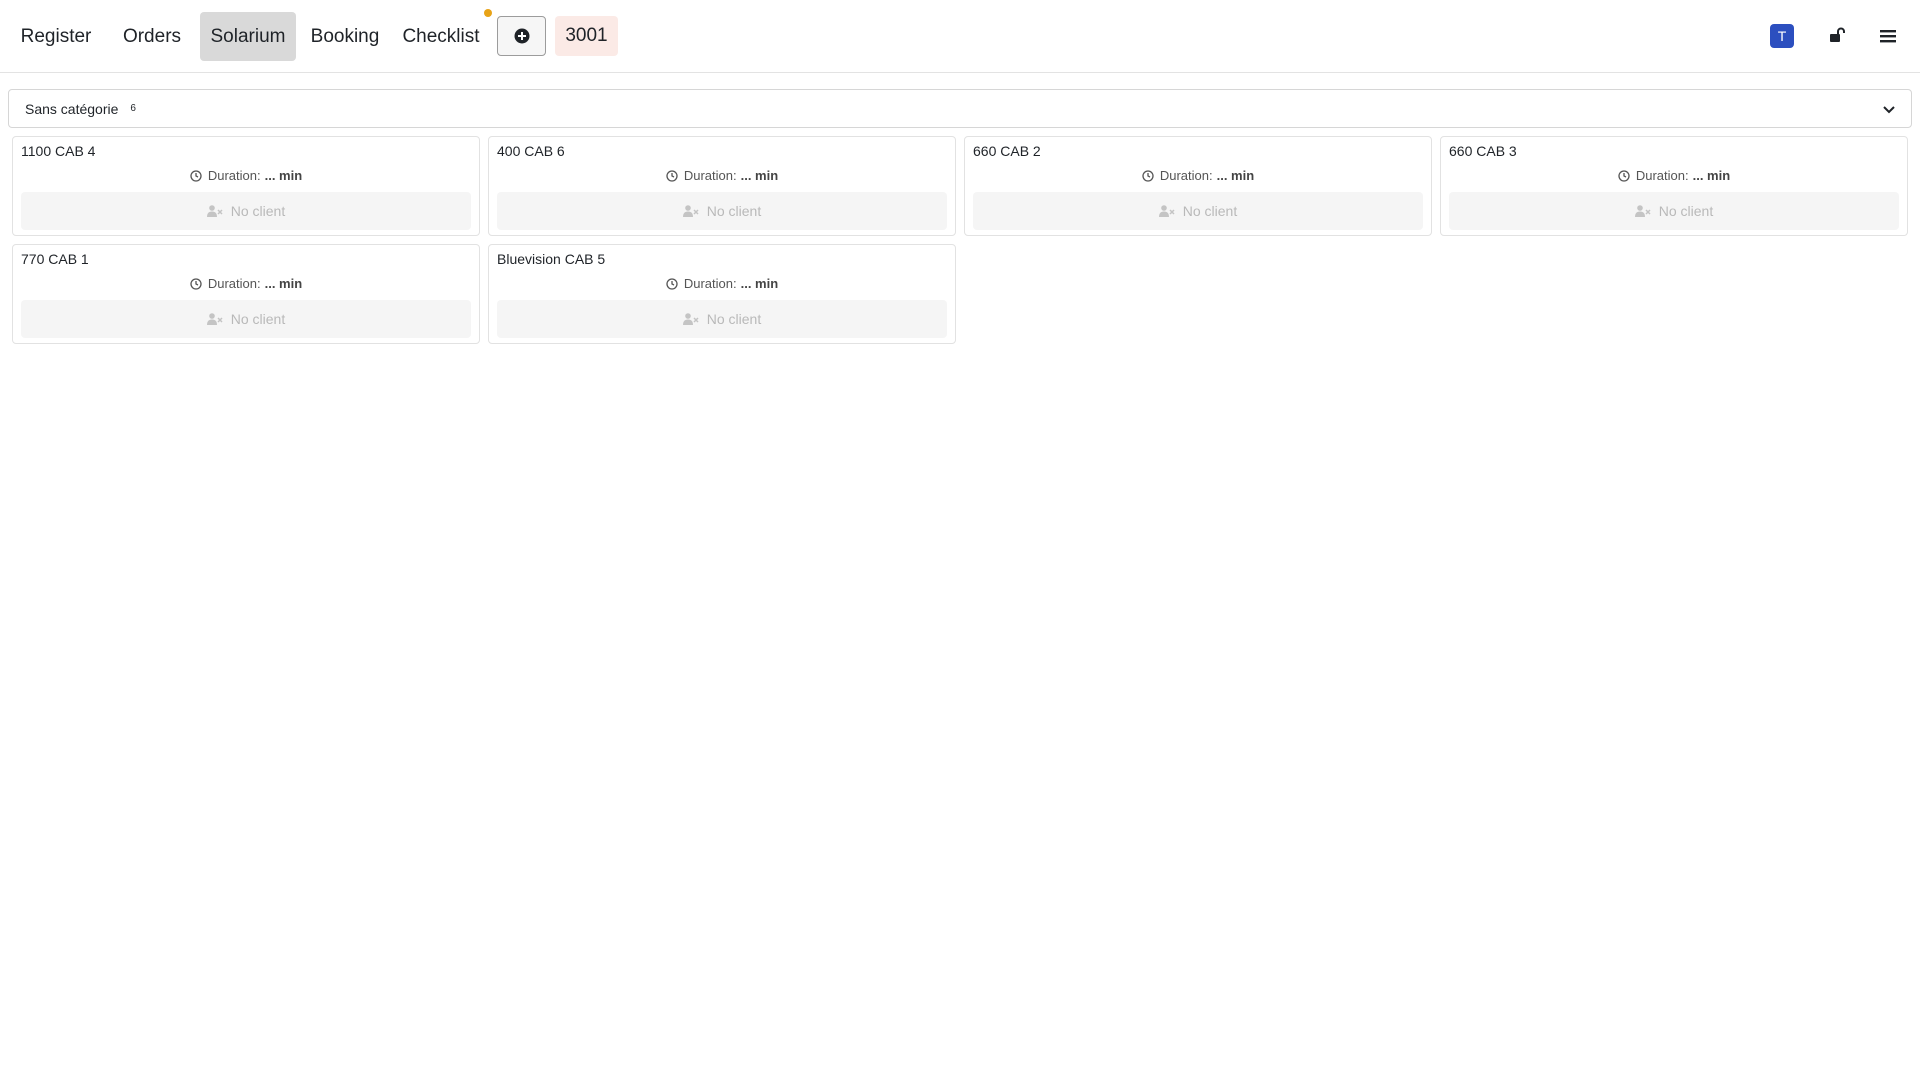 Image resolution: width=1920 pixels, height=1080 pixels. I want to click on cabin-card: 400 CAB 6 Duration: ... min No client, so click(722, 186).